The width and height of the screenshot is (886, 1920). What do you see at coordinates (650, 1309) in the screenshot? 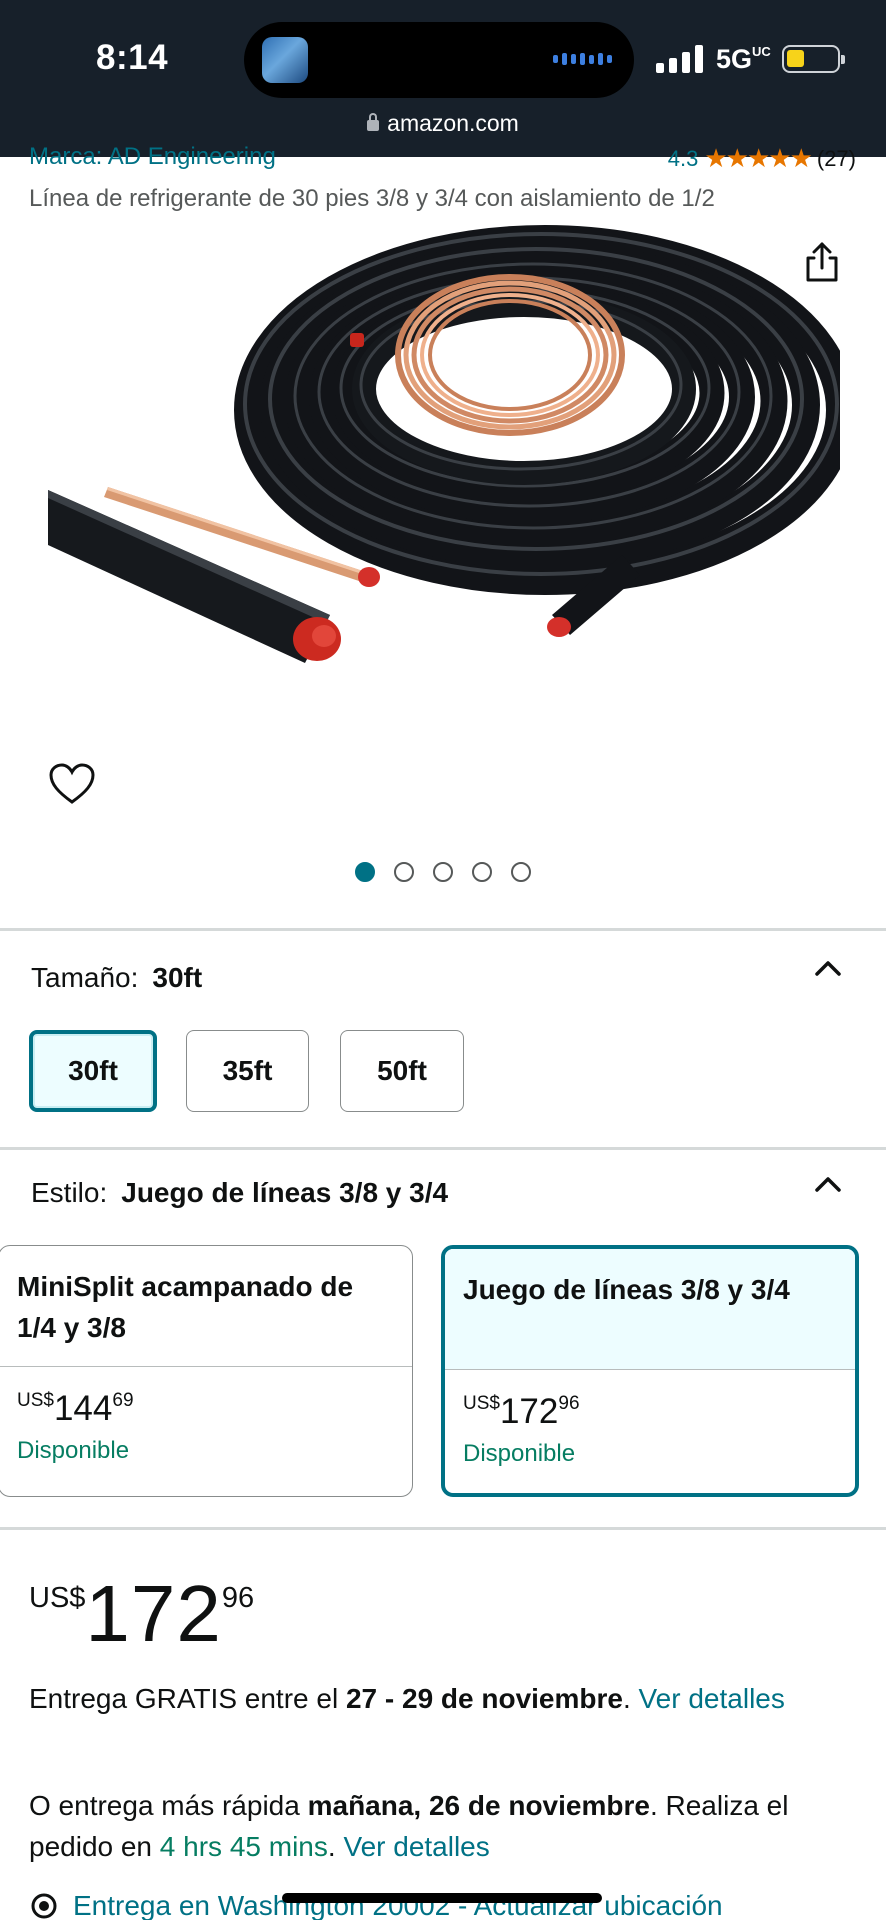
I see `style-option-name: Juego de líneas 3/8 y 3/4` at bounding box center [650, 1309].